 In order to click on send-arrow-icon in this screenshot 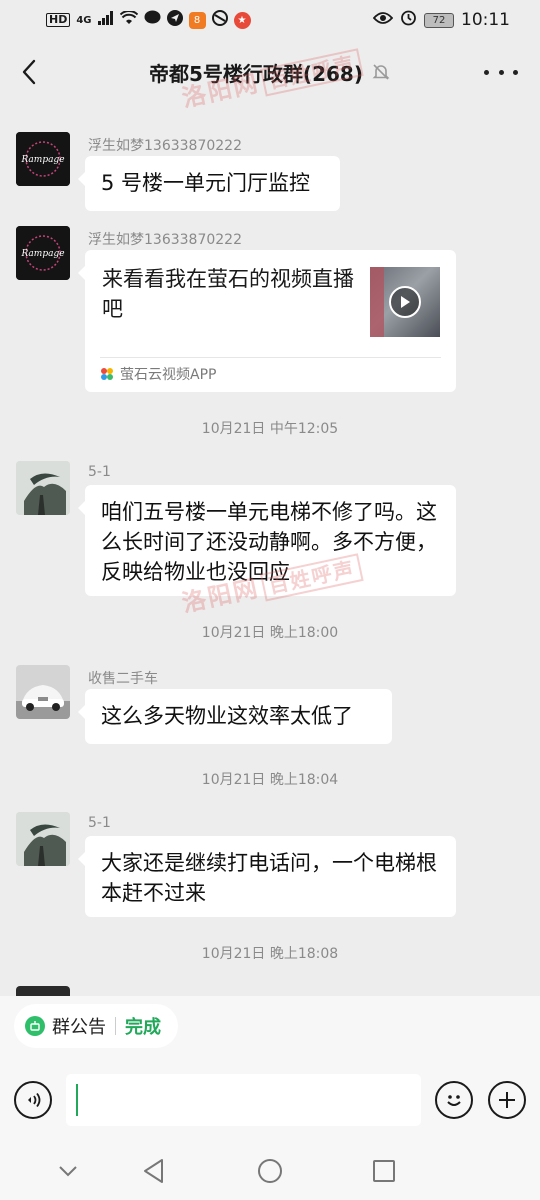, I will do `click(174, 20)`.